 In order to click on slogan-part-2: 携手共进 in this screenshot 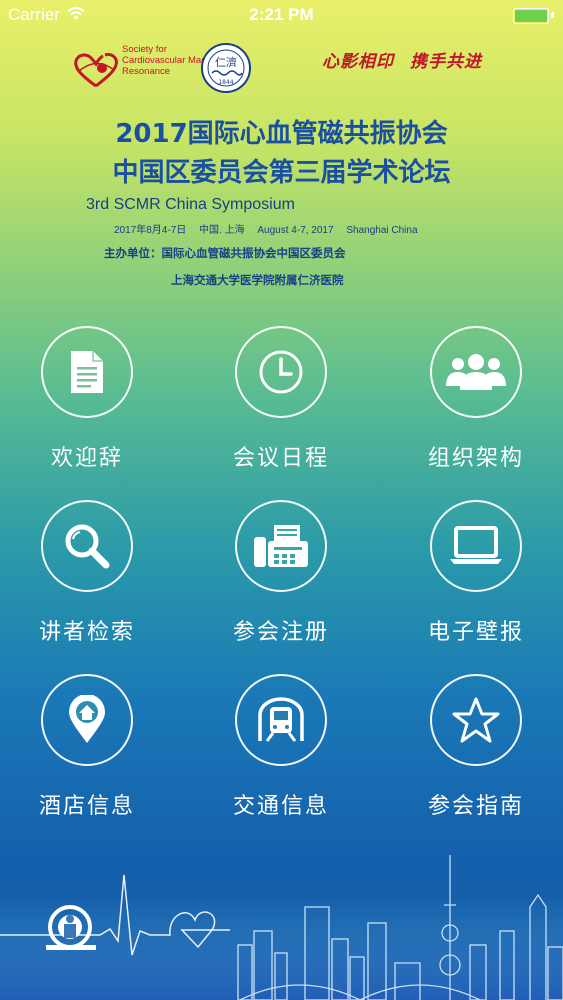, I will do `click(446, 62)`.